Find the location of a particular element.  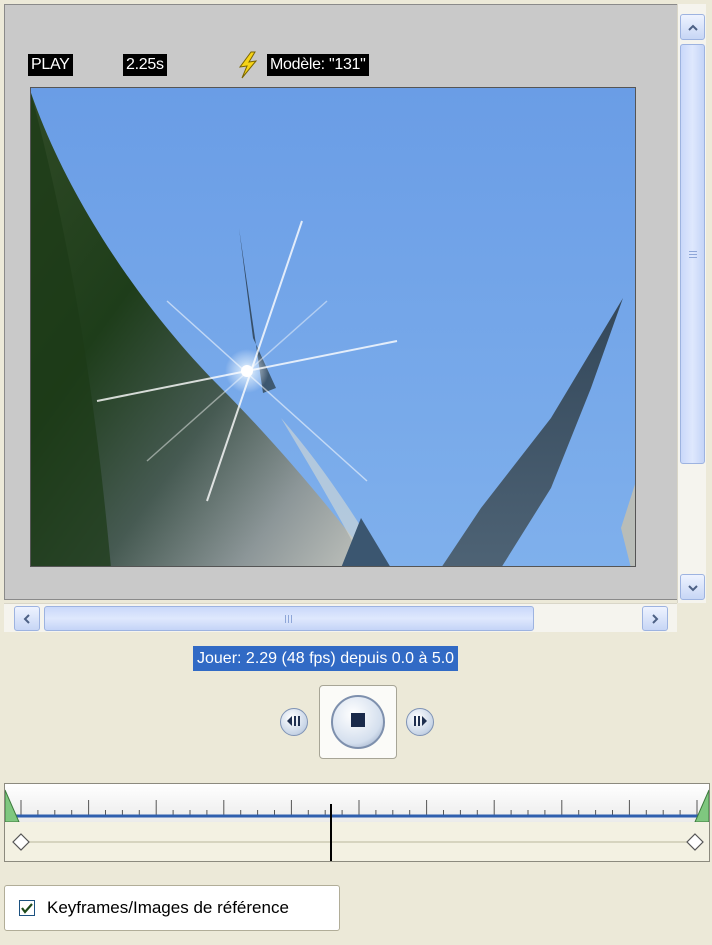

chevron-up-icon is located at coordinates (692, 27).